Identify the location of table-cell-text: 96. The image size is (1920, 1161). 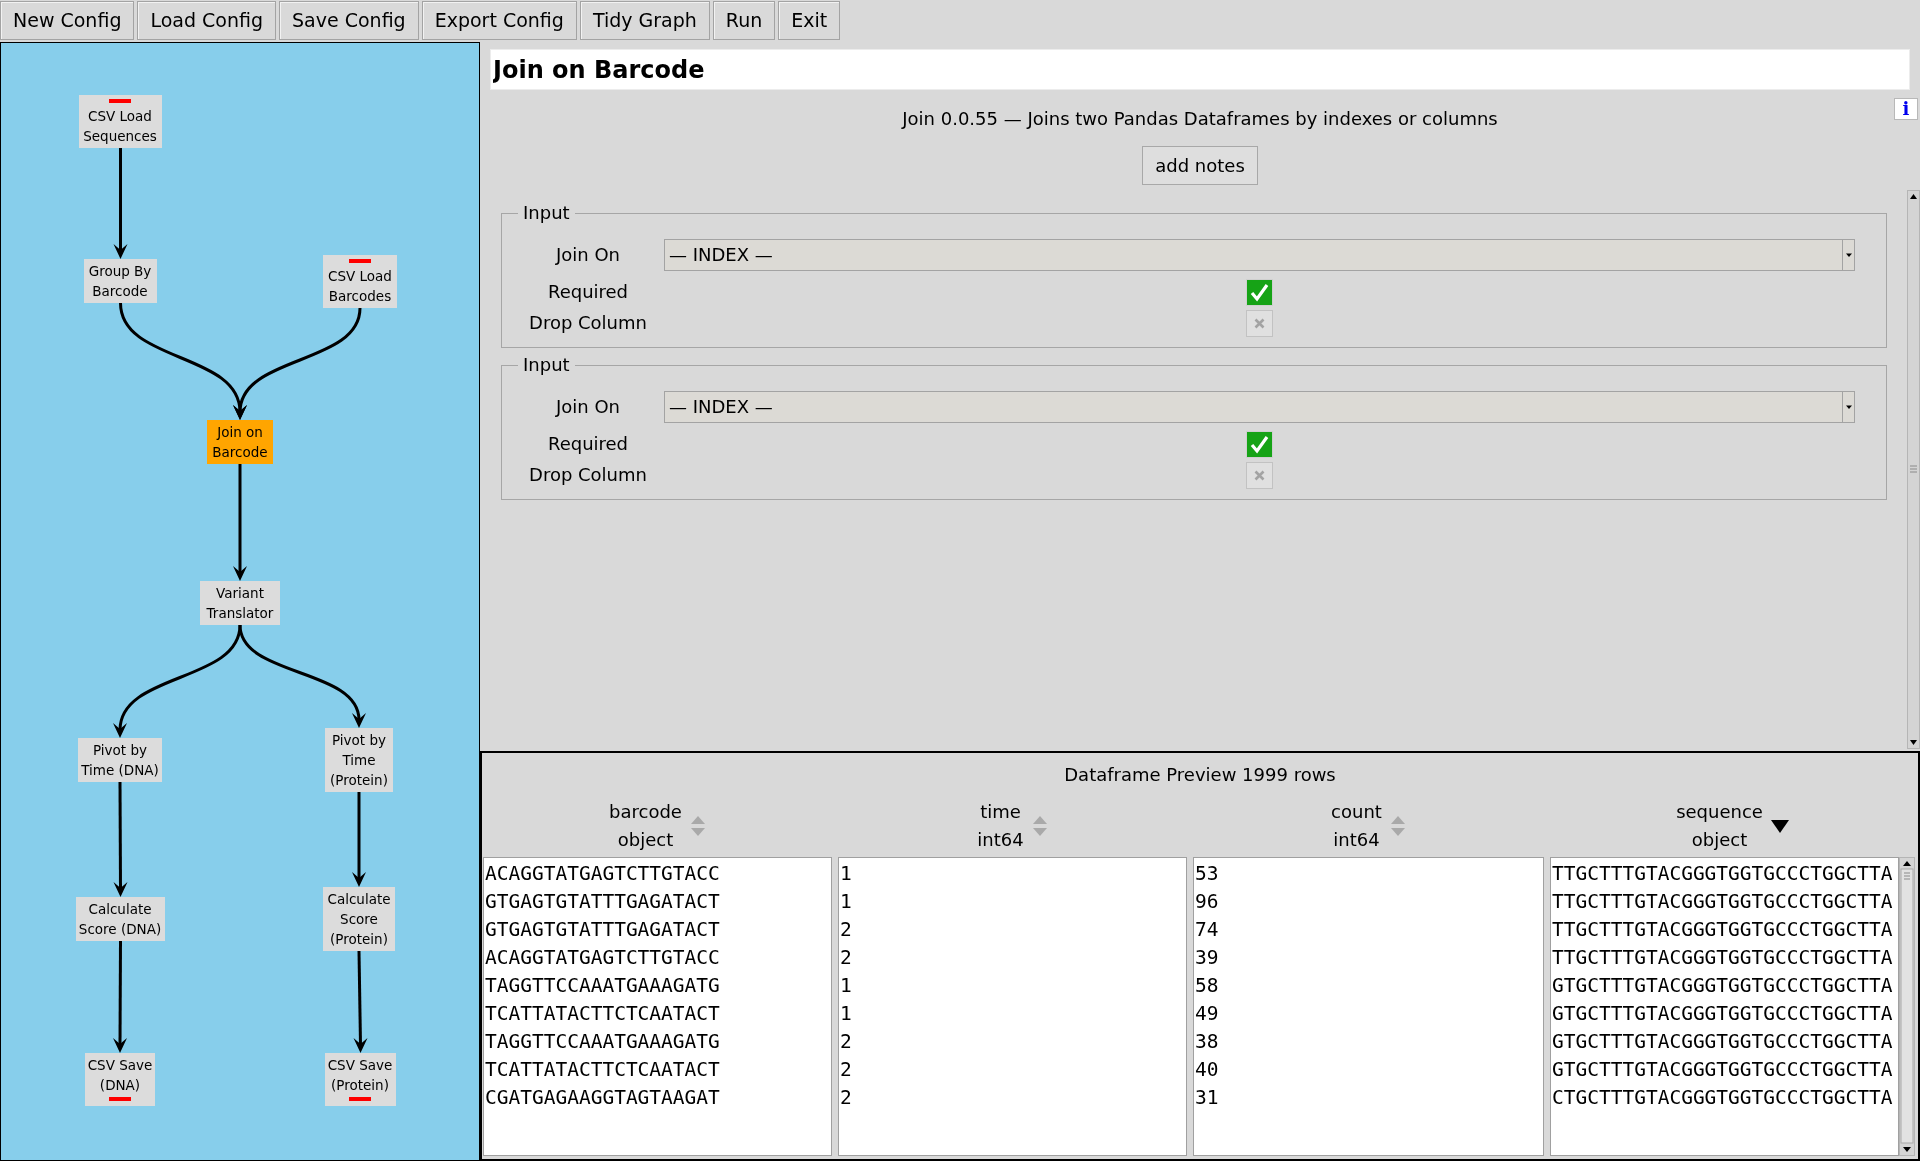
(1206, 902).